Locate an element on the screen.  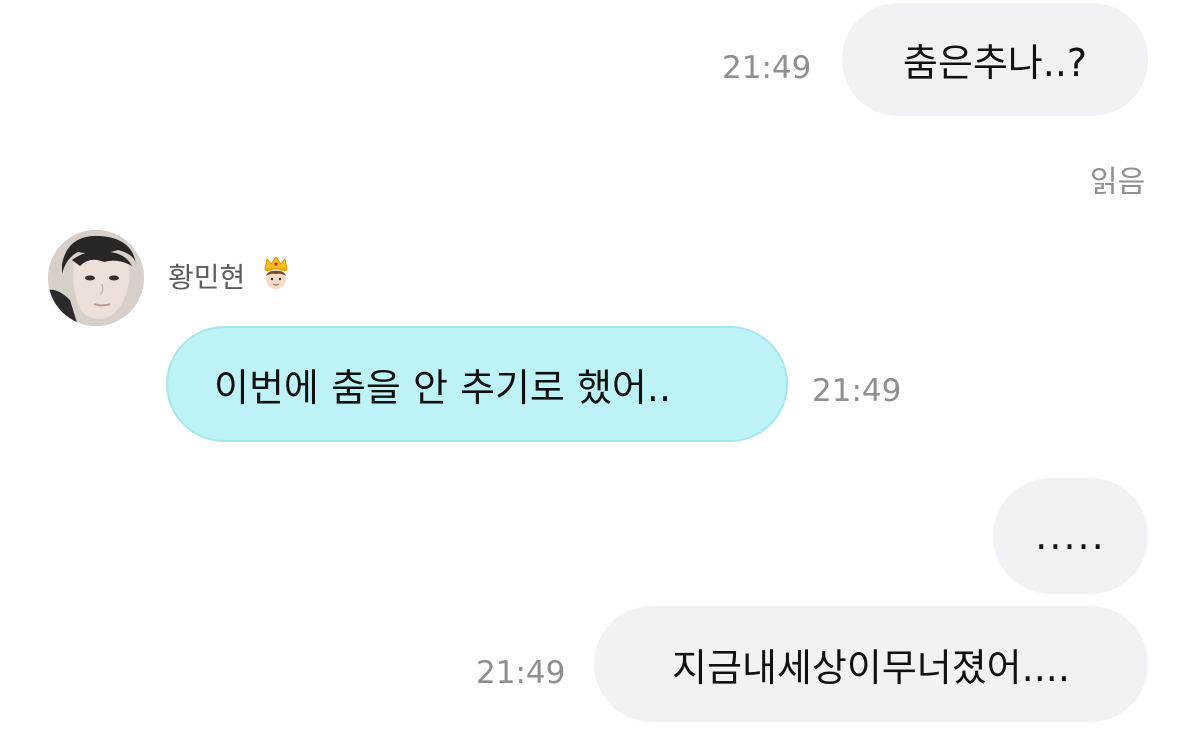
sender-avatar is located at coordinates (96, 278).